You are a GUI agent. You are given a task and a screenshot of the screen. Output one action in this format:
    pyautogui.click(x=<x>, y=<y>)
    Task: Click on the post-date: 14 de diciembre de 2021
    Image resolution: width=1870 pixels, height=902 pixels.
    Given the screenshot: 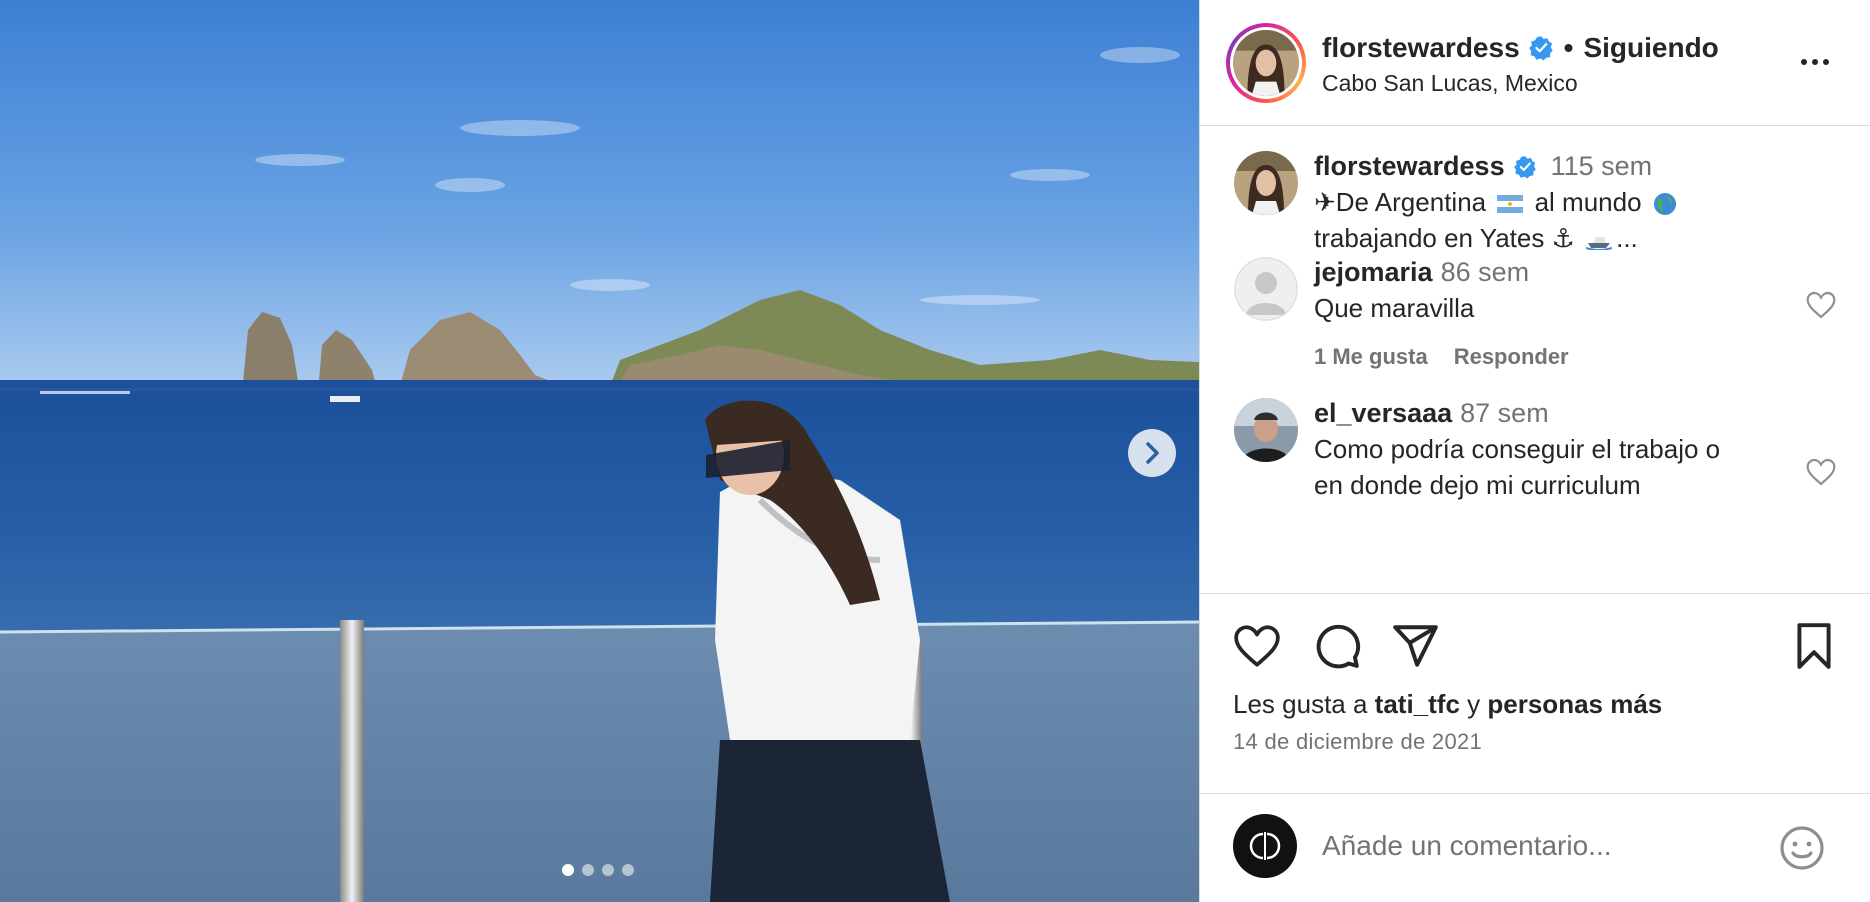 What is the action you would take?
    pyautogui.click(x=1357, y=742)
    